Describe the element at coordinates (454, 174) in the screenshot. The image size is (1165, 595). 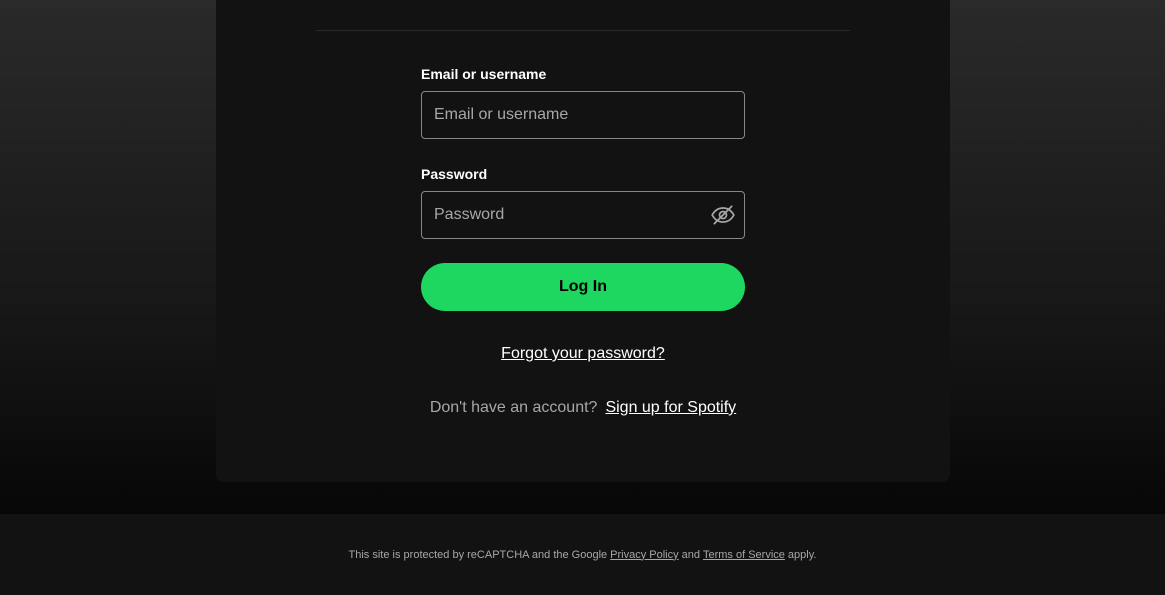
I see `password-label: Password` at that location.